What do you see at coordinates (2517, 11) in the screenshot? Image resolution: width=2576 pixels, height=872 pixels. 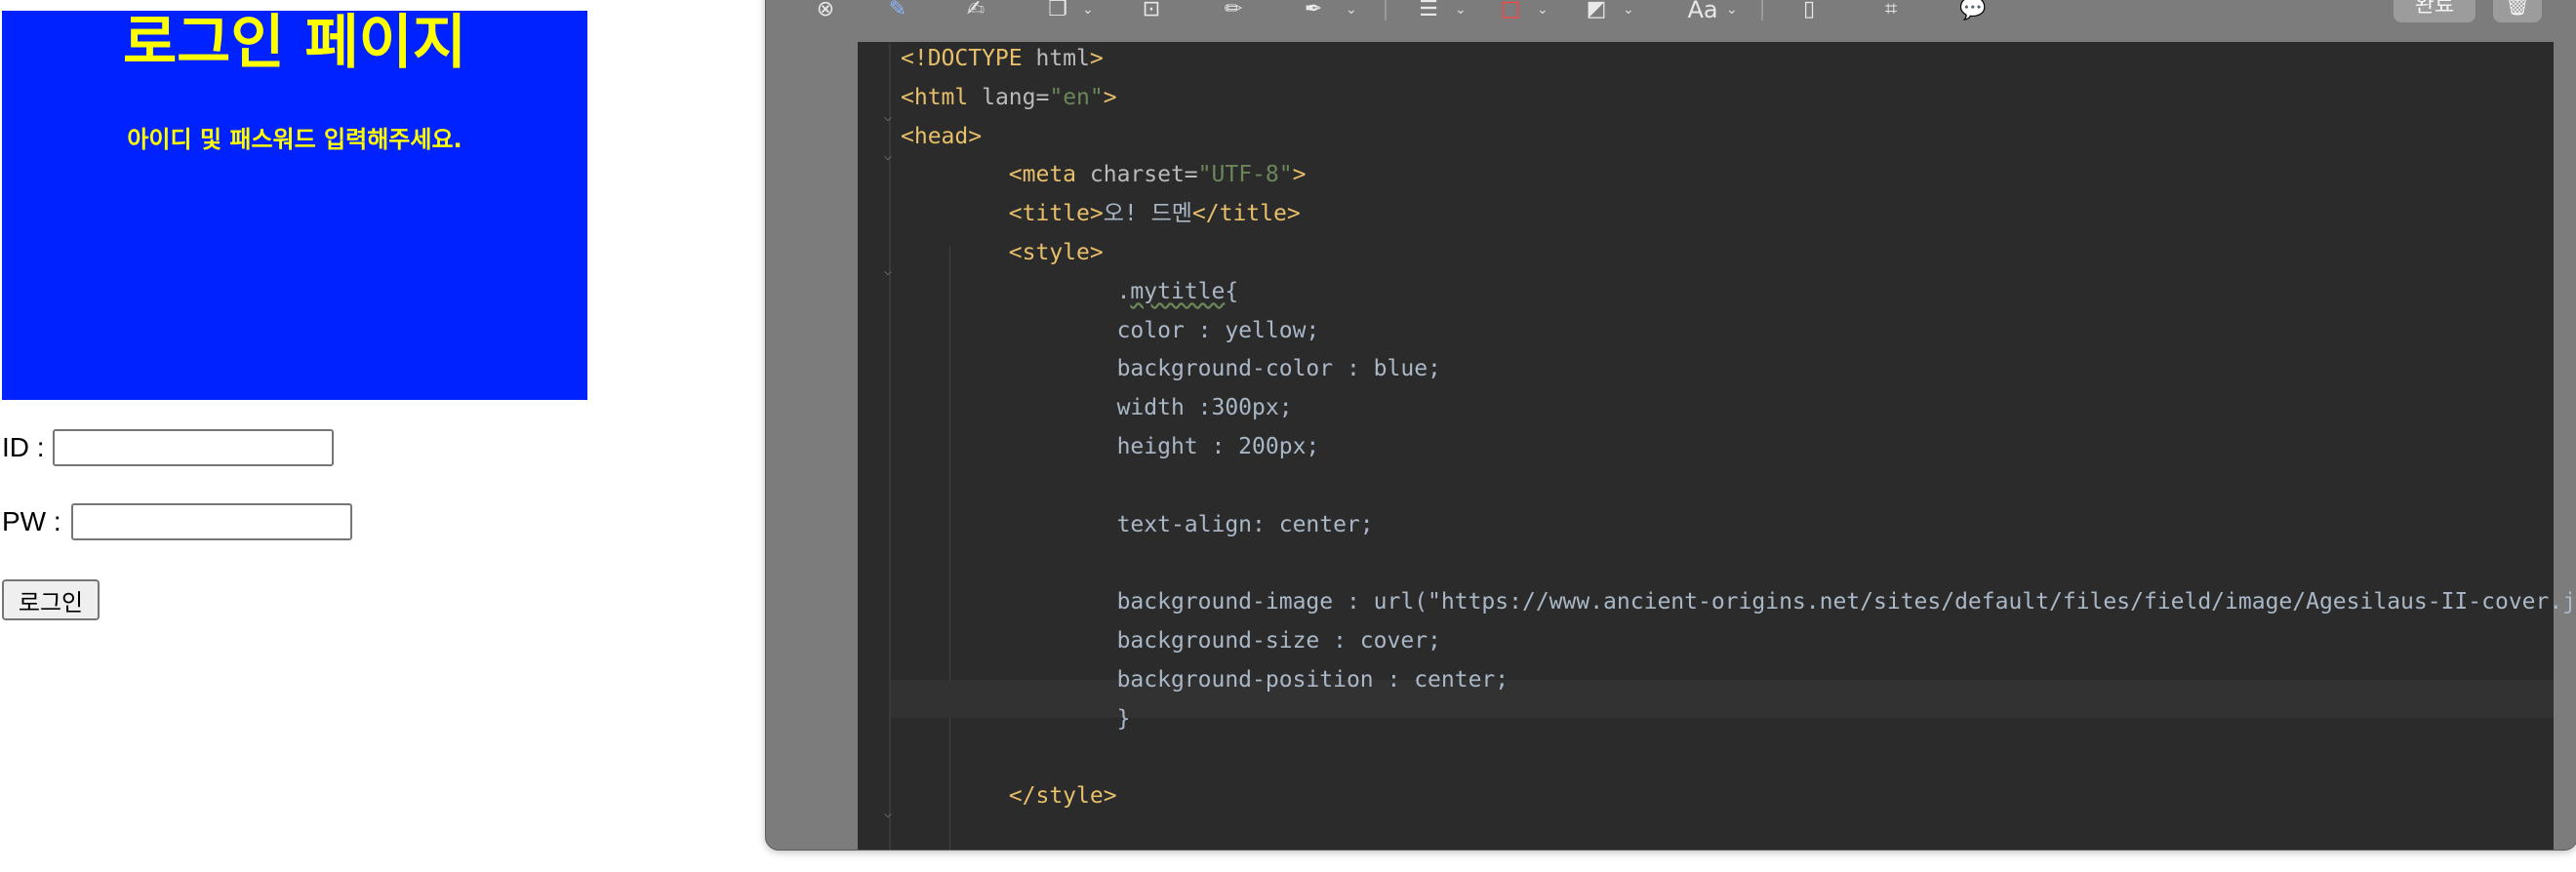 I see `trash-icon: 🗑` at bounding box center [2517, 11].